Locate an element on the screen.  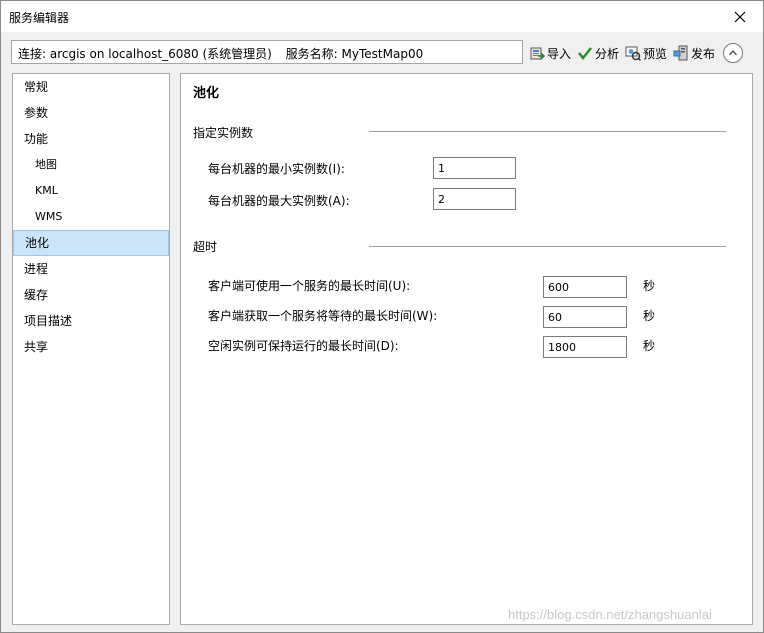
max-instances-label: 每台机器的最大实例数(A): is located at coordinates (279, 201).